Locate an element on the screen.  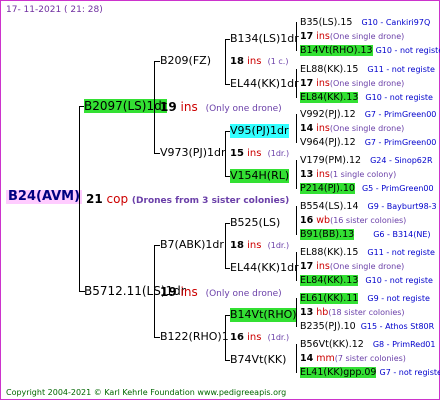
gen4-mating-1: 17 ins(One single drone) is located at coordinates (352, 37).